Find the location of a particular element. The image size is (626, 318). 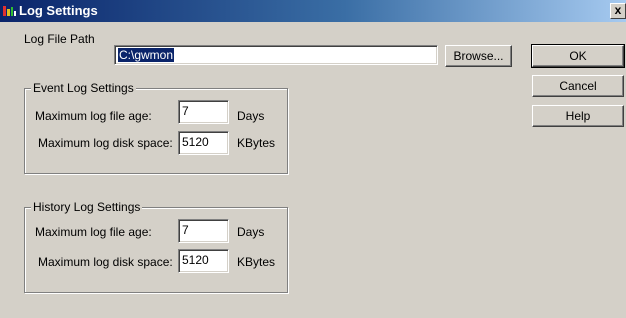

history-max-space-label: Maximum log disk space: is located at coordinates (105, 262).